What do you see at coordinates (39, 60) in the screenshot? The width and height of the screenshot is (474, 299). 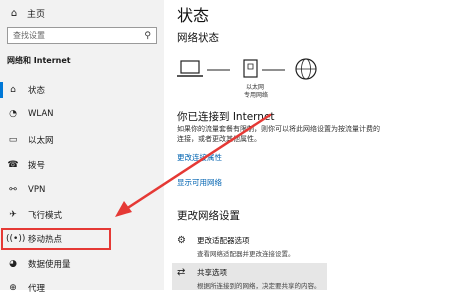 I see `section-title: 网络和 Internet` at bounding box center [39, 60].